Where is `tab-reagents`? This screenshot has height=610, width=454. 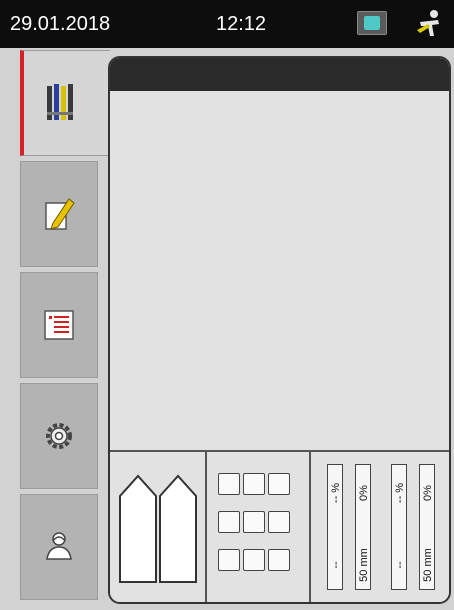
tab-reagents is located at coordinates (65, 103).